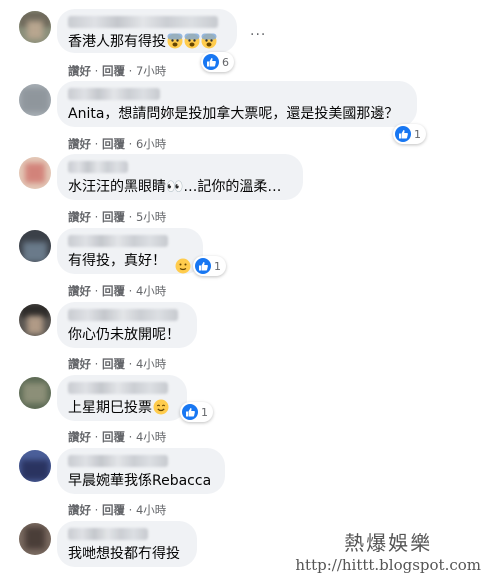 The image size is (501, 575). I want to click on comment-text: 你心仍未放開呢！, so click(124, 335).